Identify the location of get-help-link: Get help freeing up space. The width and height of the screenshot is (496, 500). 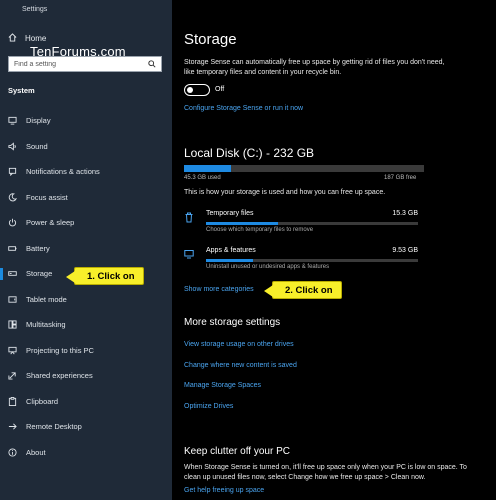
(224, 490).